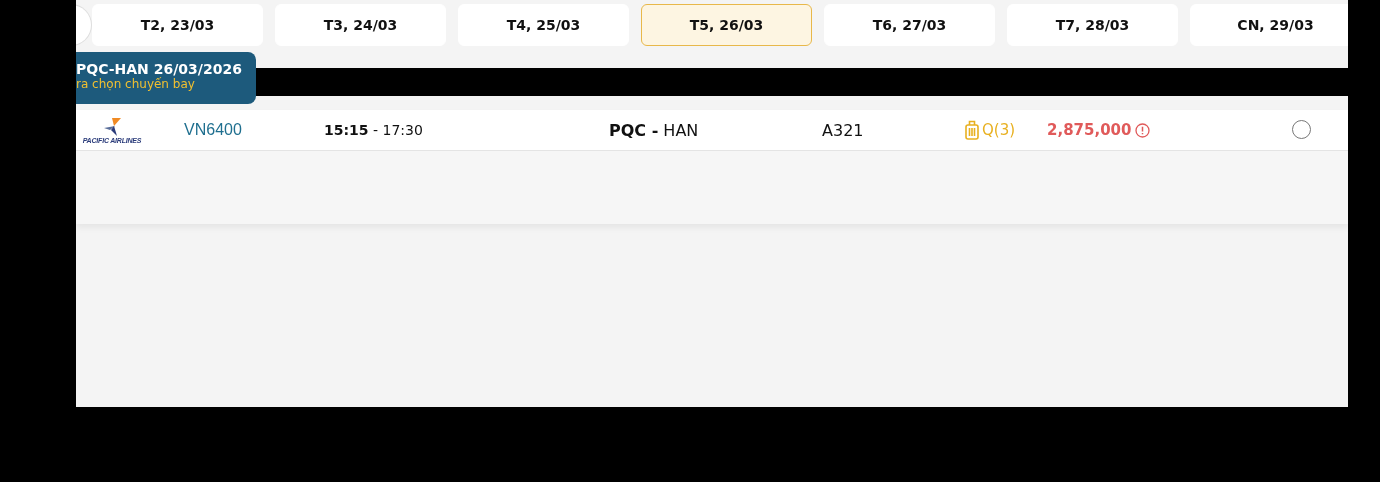 This screenshot has height=482, width=1380. I want to click on date-tab: CN, 29/03, so click(1269, 25).